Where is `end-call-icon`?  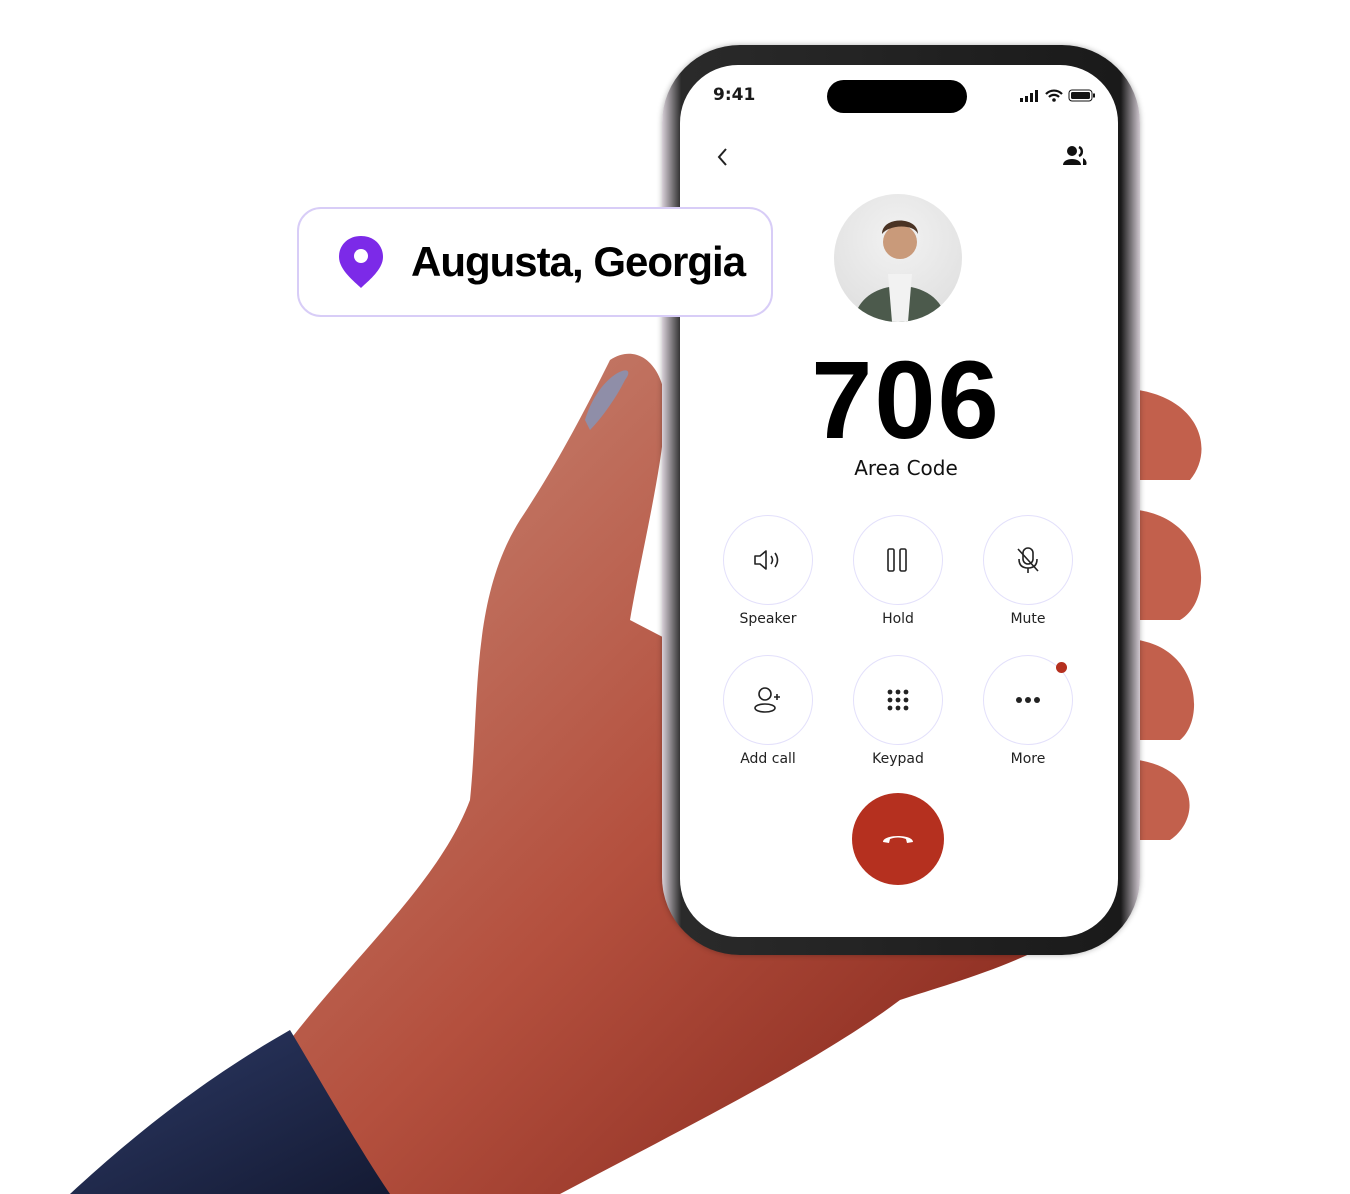 end-call-icon is located at coordinates (898, 839).